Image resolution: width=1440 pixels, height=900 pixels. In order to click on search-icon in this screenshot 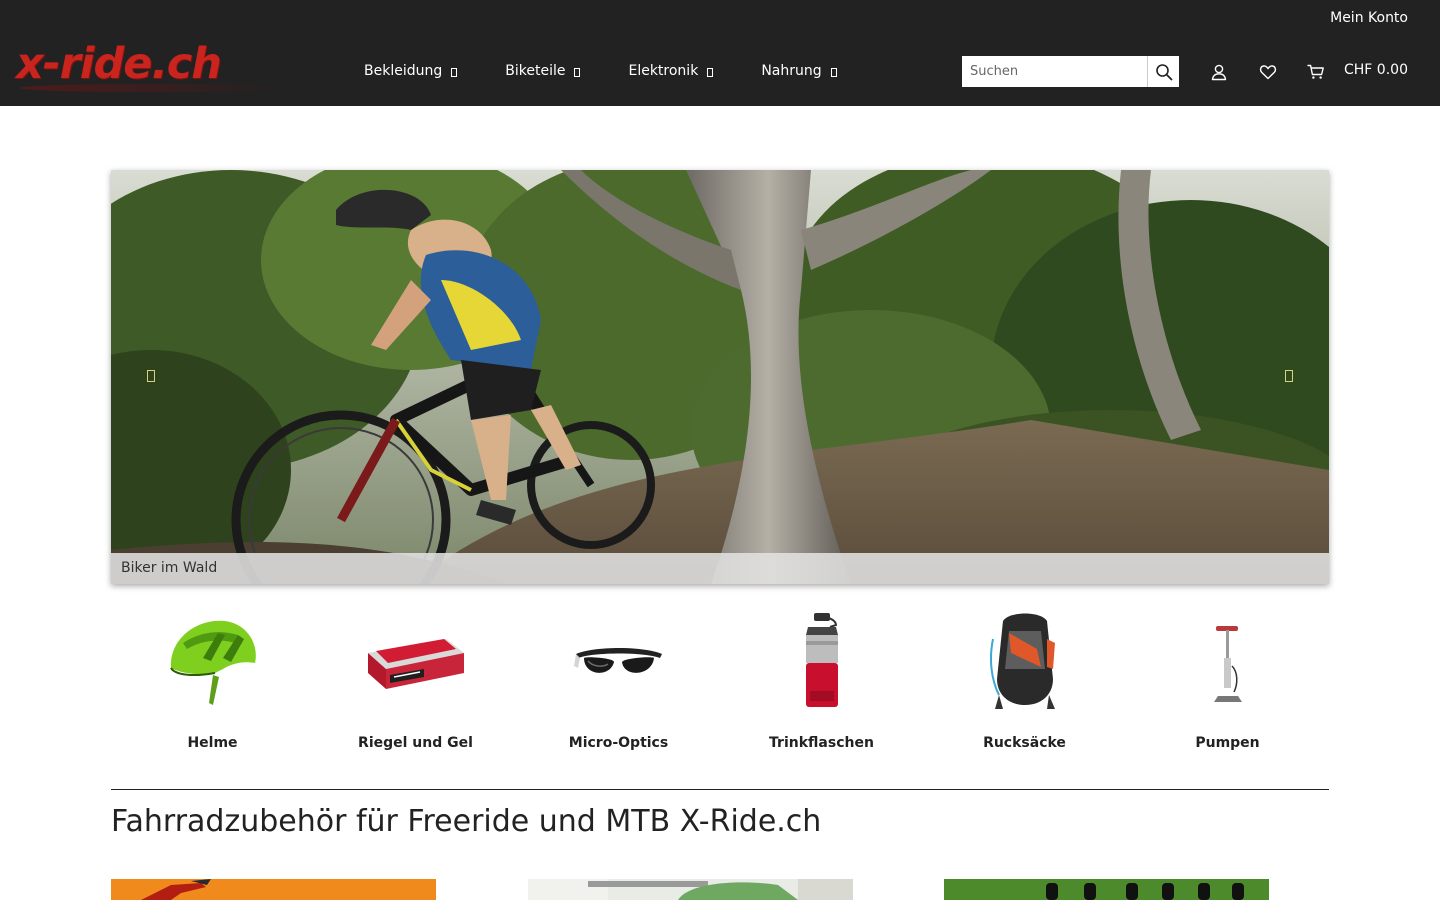, I will do `click(1163, 71)`.